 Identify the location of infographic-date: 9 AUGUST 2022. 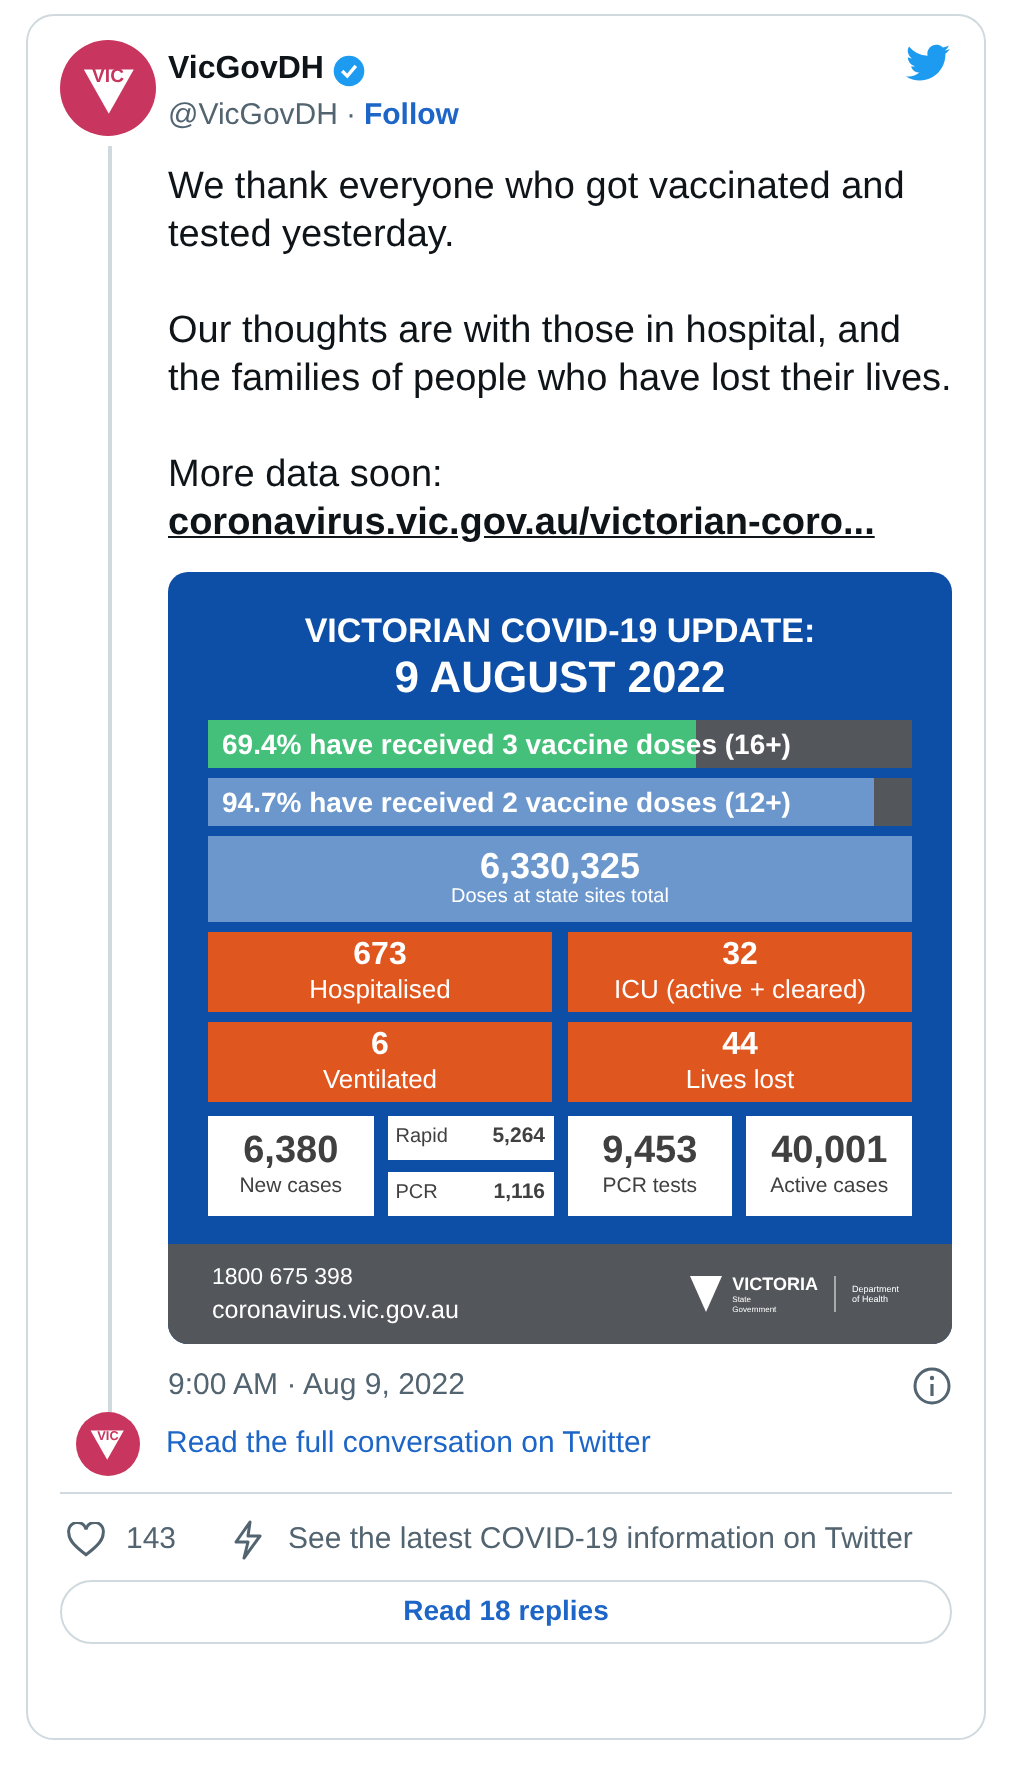
(560, 677).